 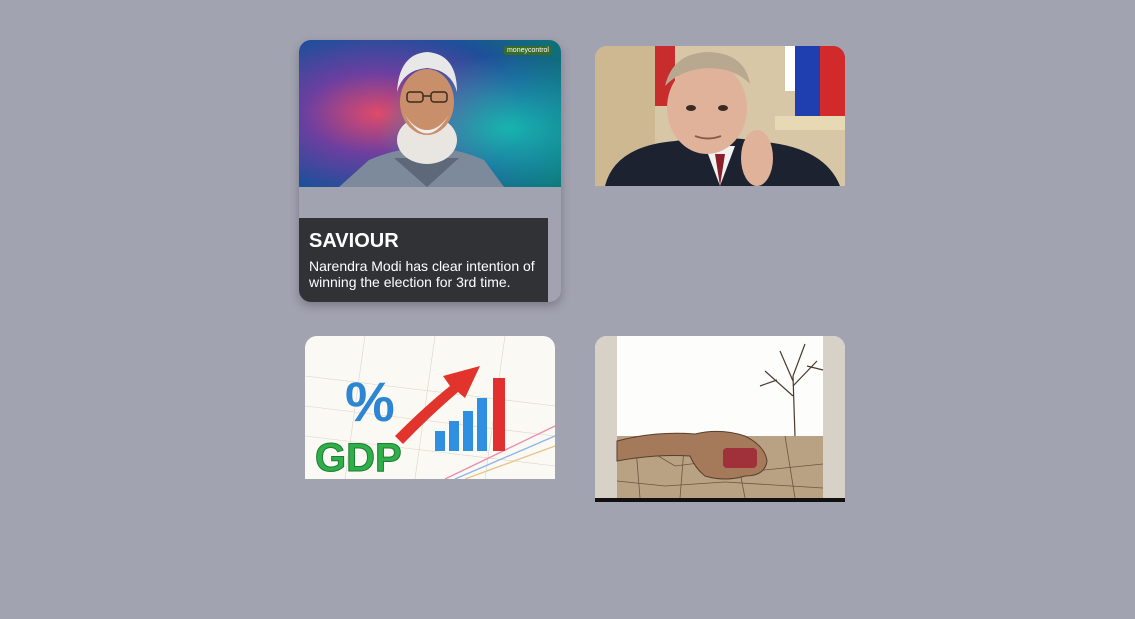 I want to click on modi-portrait-image: moneycontrol, so click(x=430, y=113).